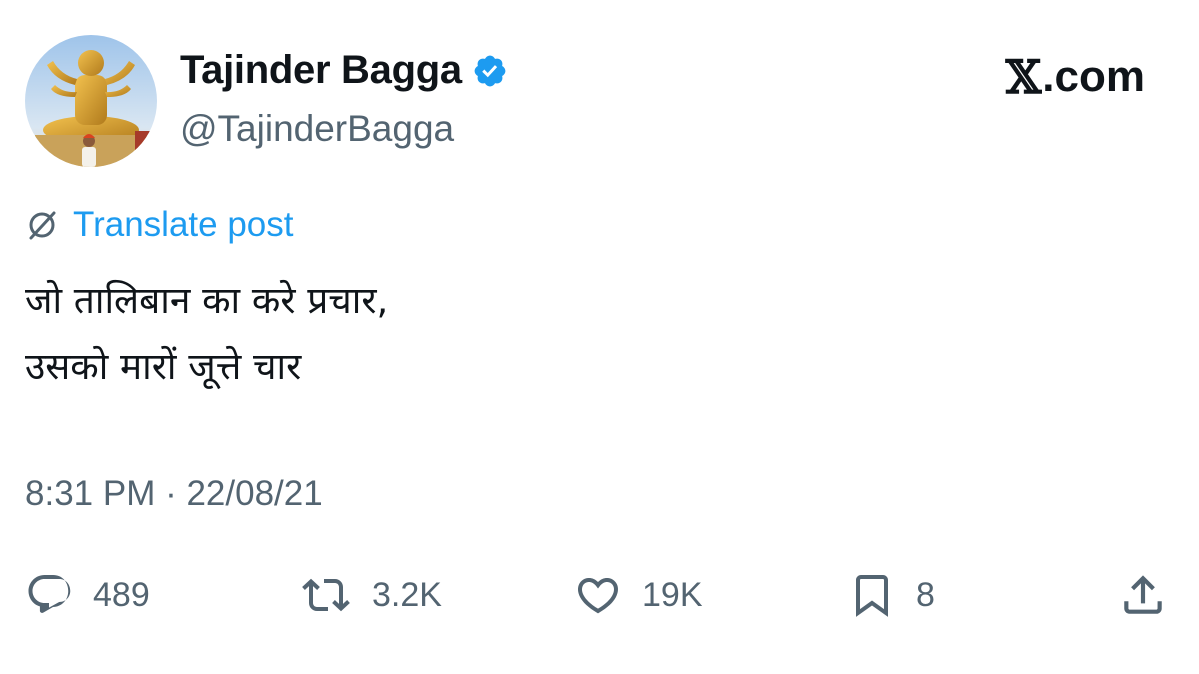  What do you see at coordinates (891, 595) in the screenshot?
I see `bookmark-button: 8` at bounding box center [891, 595].